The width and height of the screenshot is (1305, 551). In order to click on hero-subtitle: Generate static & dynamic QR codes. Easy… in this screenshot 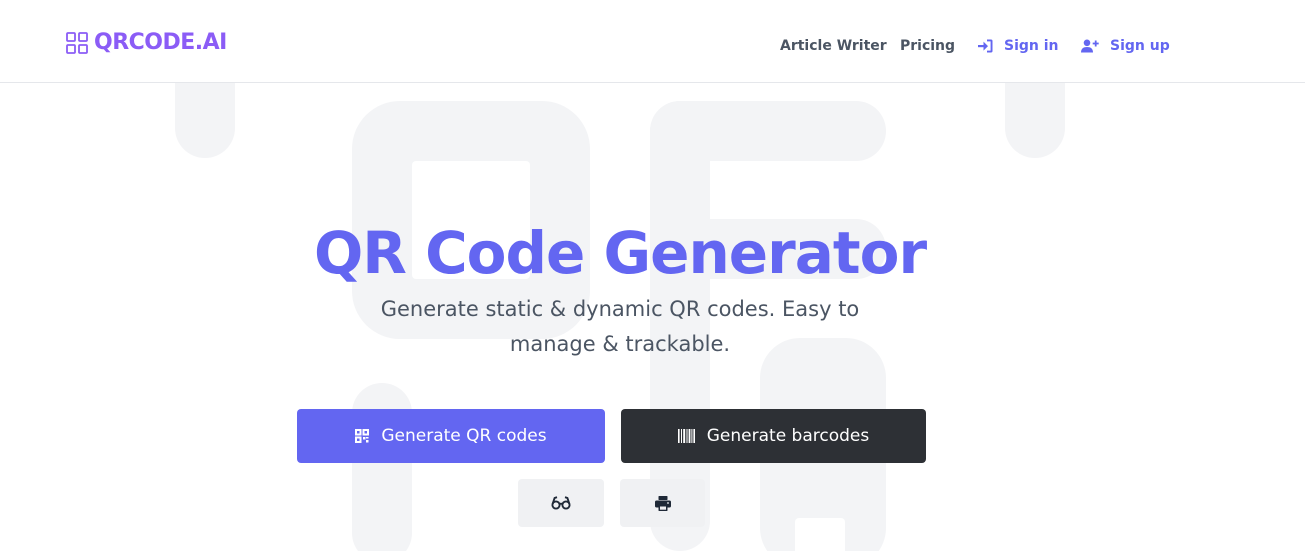, I will do `click(620, 326)`.